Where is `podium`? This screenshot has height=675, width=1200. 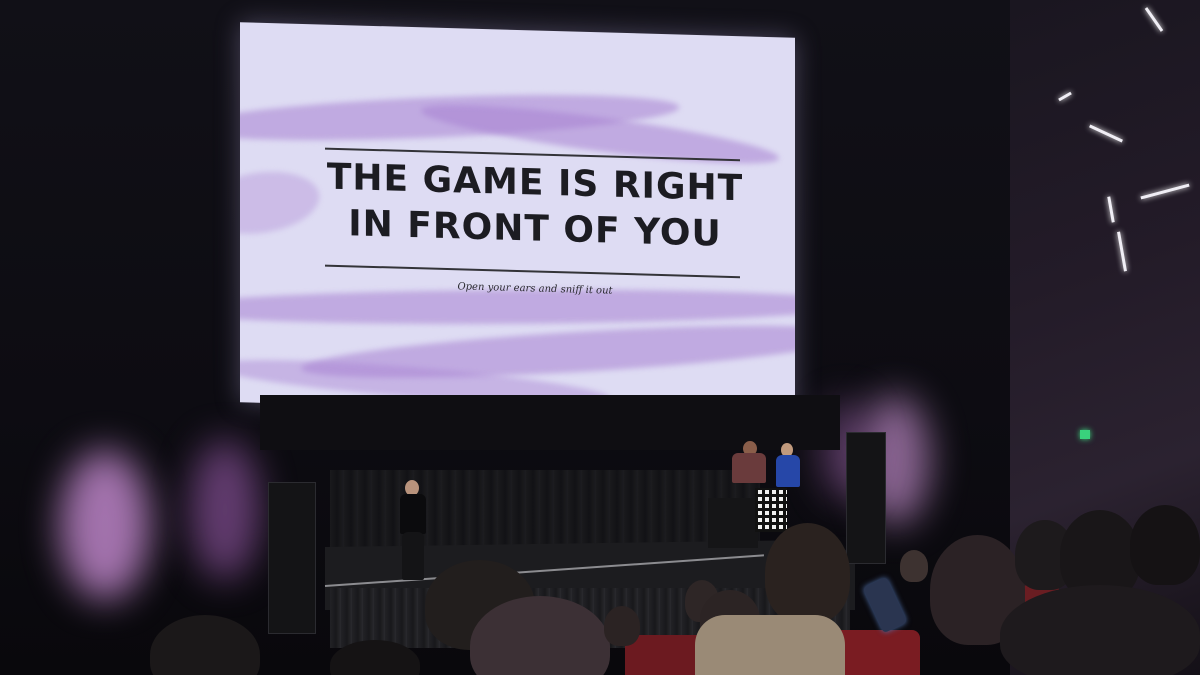
podium is located at coordinates (733, 523).